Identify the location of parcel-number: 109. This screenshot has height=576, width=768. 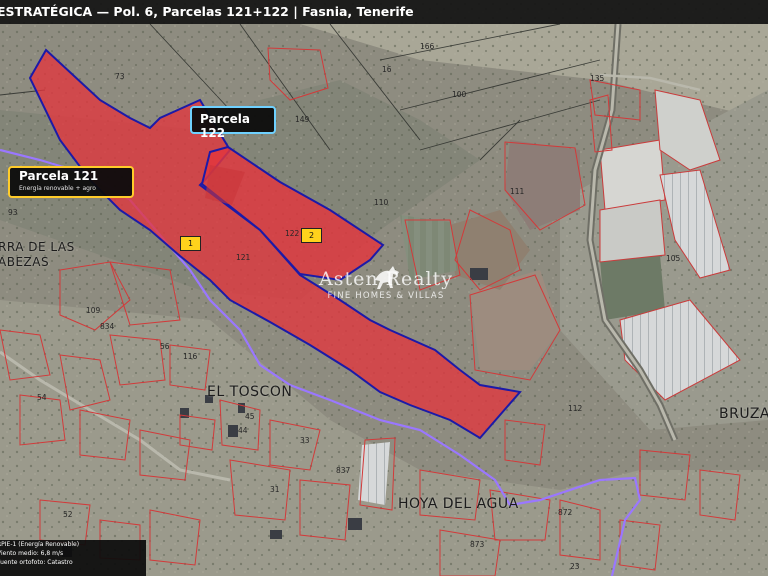
(93, 310).